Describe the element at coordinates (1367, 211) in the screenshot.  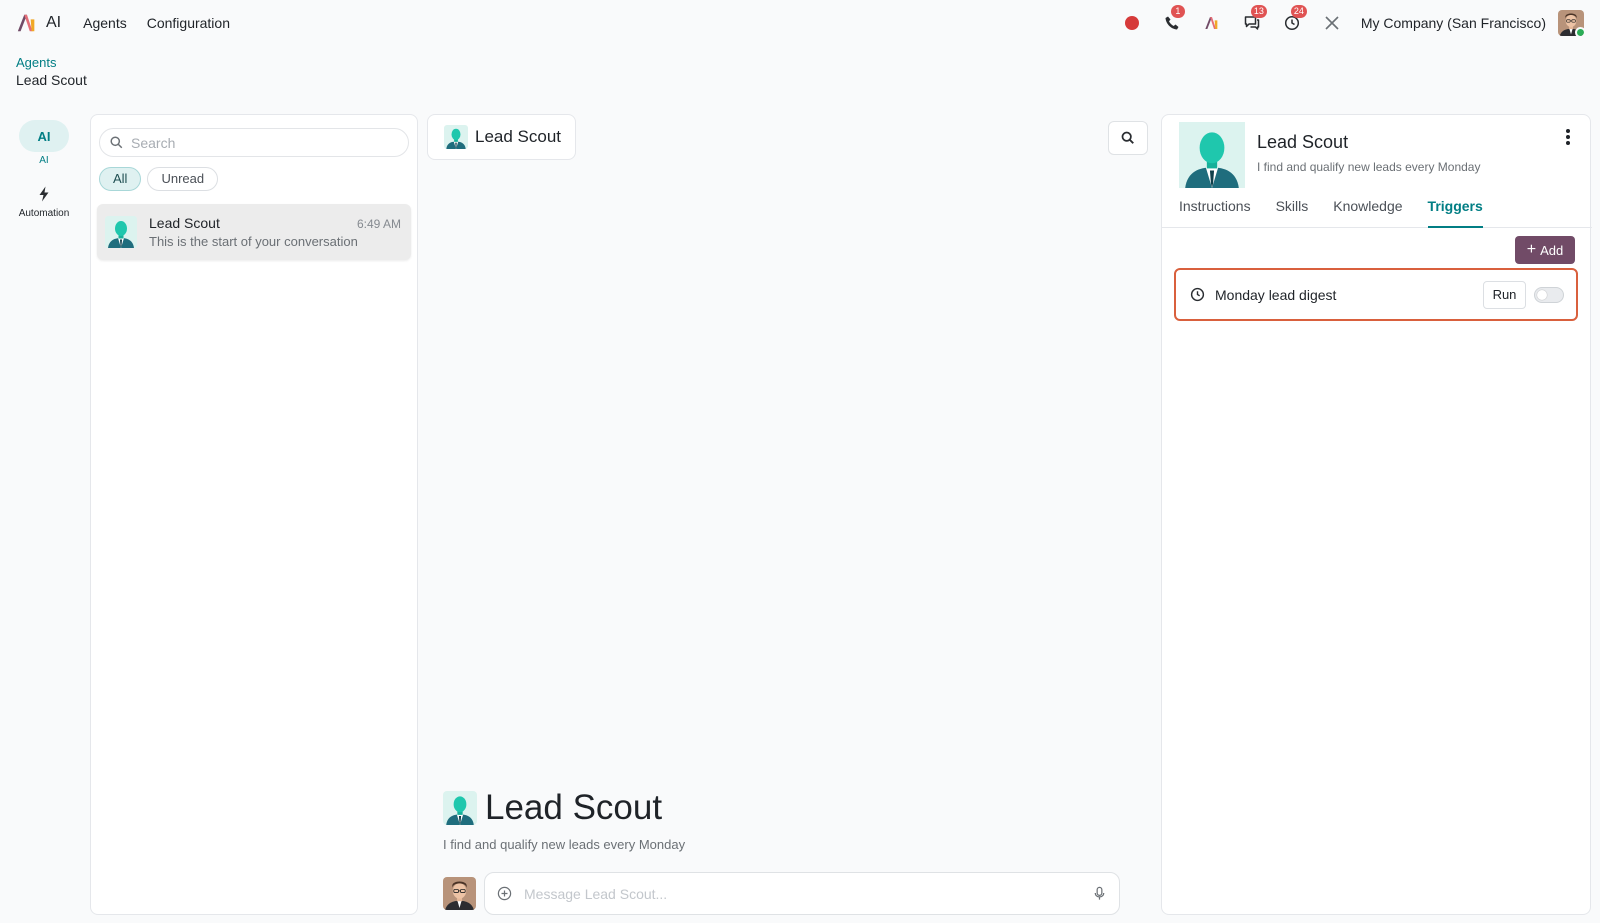
I see `tab-knowledge: Knowledge` at that location.